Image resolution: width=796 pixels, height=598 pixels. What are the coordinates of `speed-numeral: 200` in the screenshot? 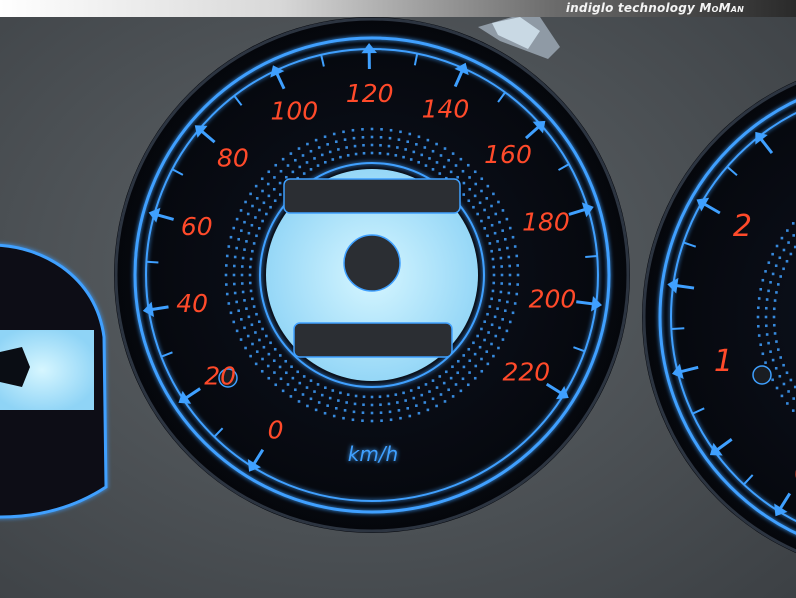 It's located at (553, 299).